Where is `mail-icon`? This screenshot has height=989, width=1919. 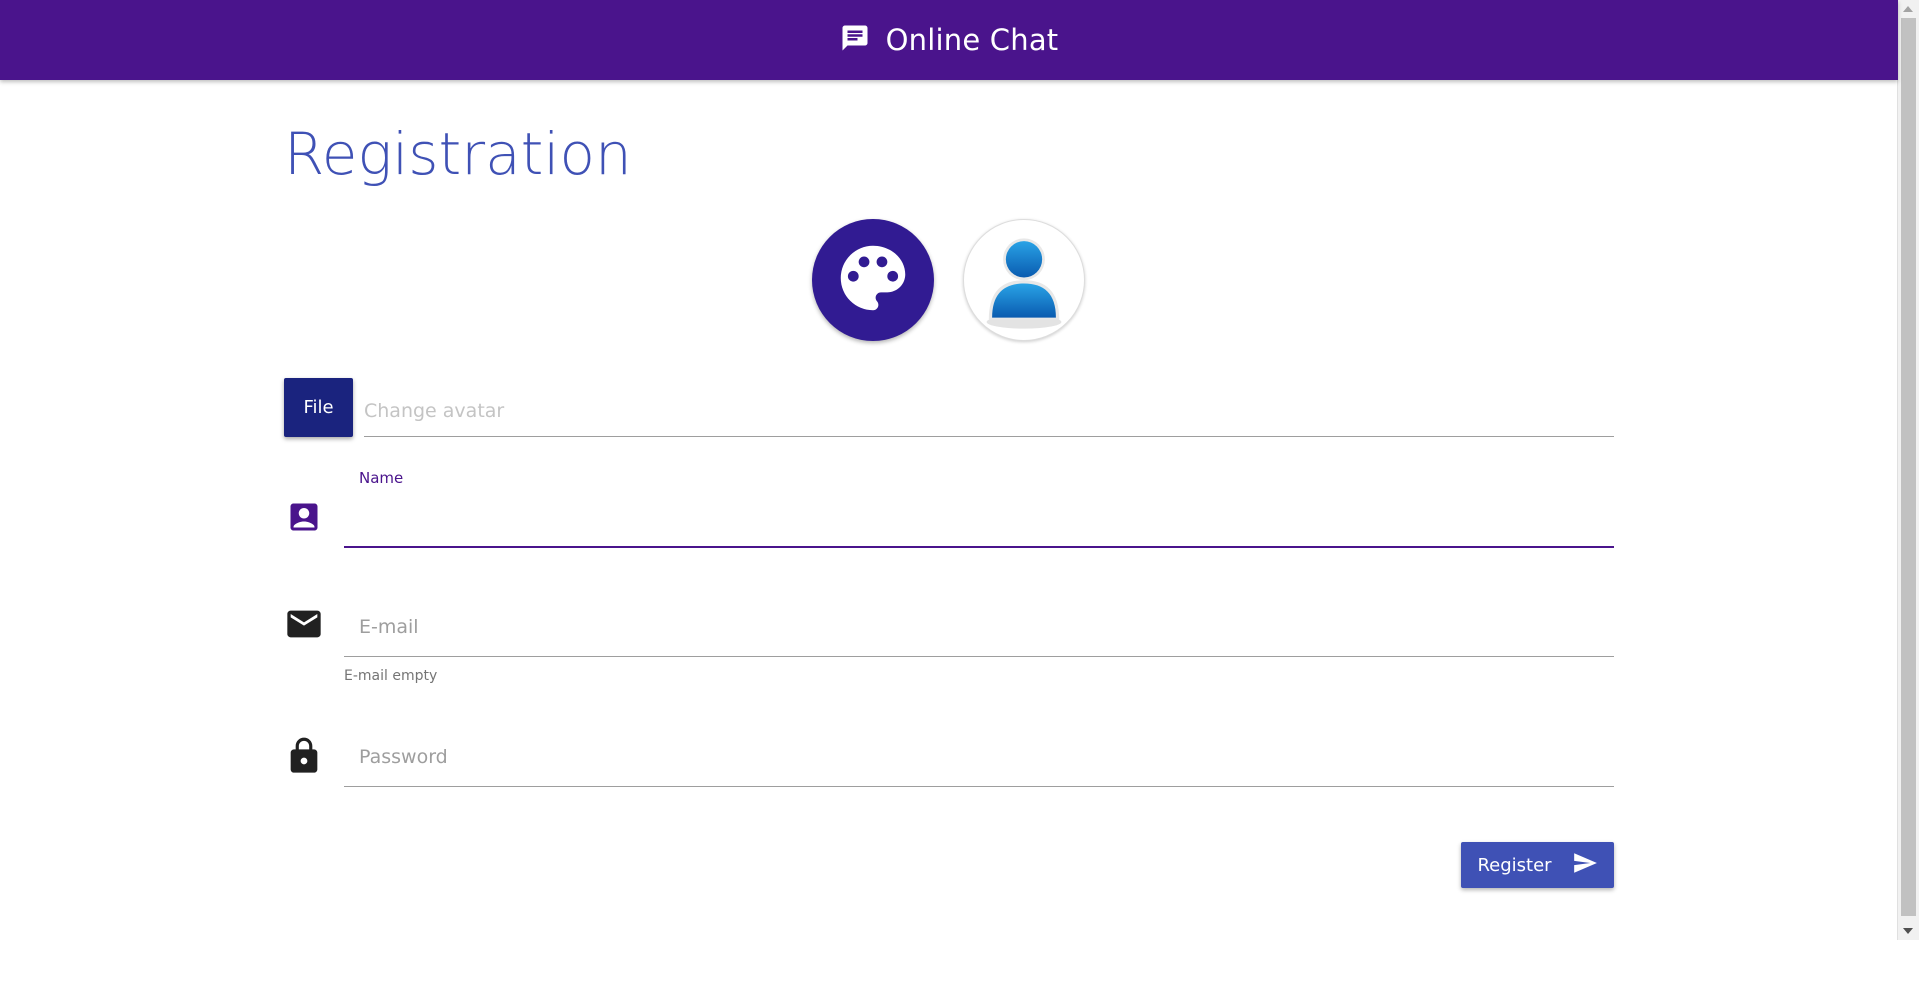 mail-icon is located at coordinates (304, 624).